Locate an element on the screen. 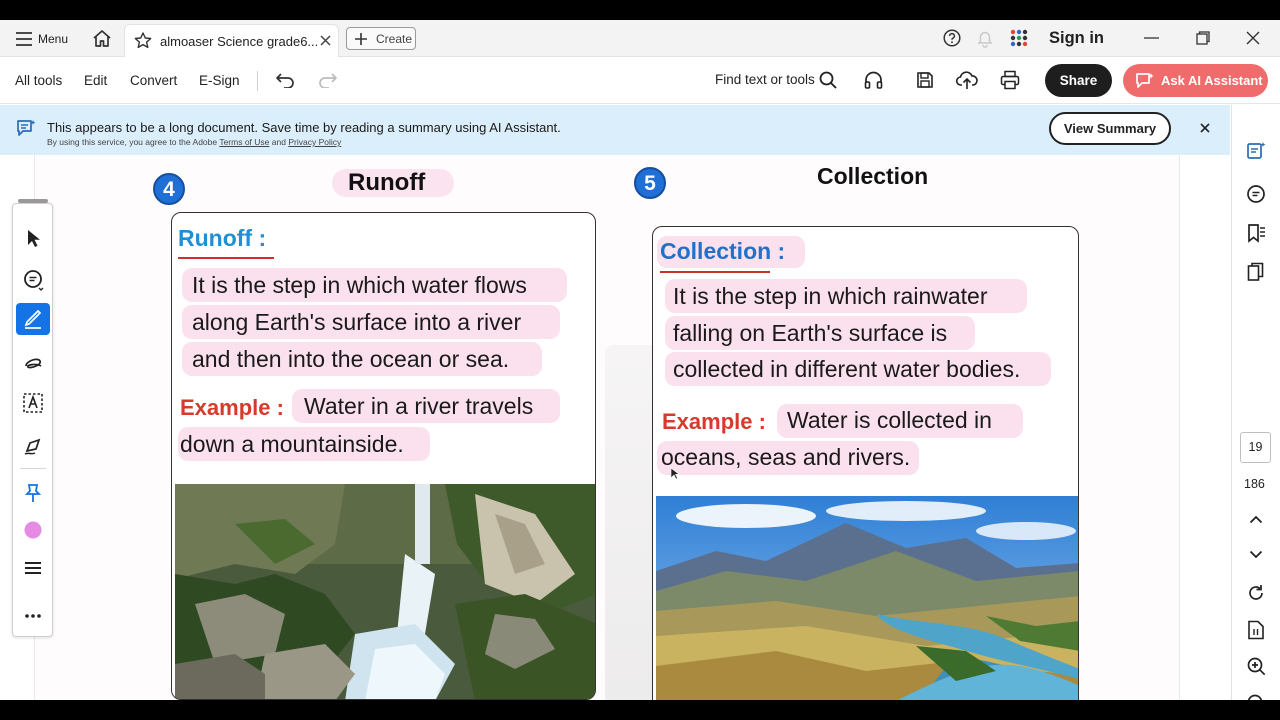  runoff-definition-line-2: along Earth's surface into a river is located at coordinates (357, 322).